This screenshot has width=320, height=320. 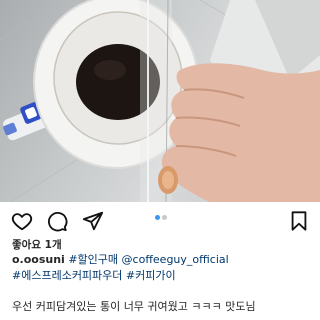 What do you see at coordinates (120, 260) in the screenshot?
I see `caption-line: o.oosuni #할인구매 @coffeeguy_official` at bounding box center [120, 260].